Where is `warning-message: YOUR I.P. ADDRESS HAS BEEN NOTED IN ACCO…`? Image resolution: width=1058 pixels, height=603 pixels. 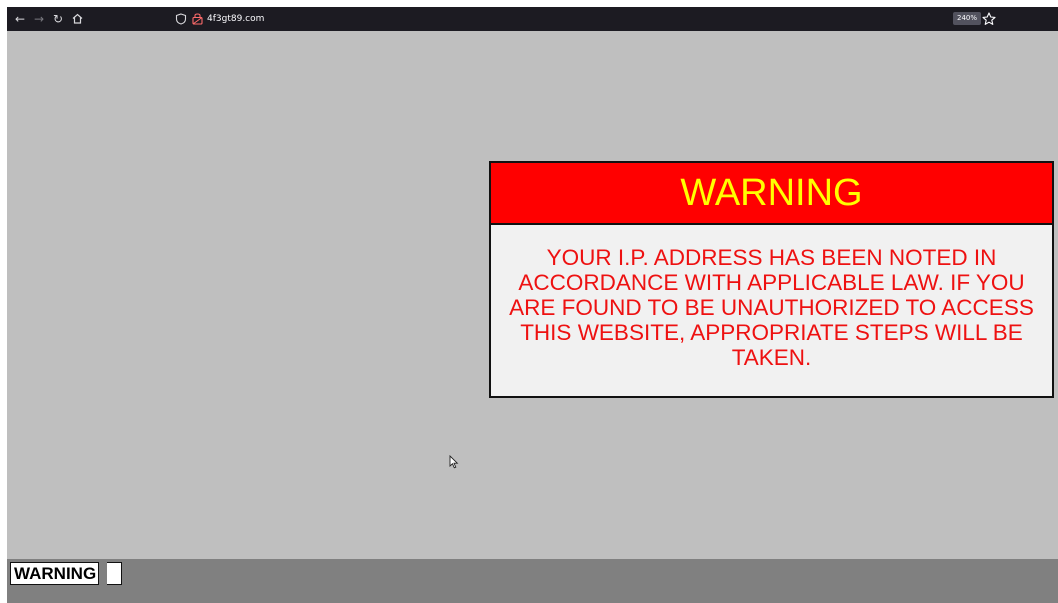 warning-message: YOUR I.P. ADDRESS HAS BEEN NOTED IN ACCO… is located at coordinates (771, 307).